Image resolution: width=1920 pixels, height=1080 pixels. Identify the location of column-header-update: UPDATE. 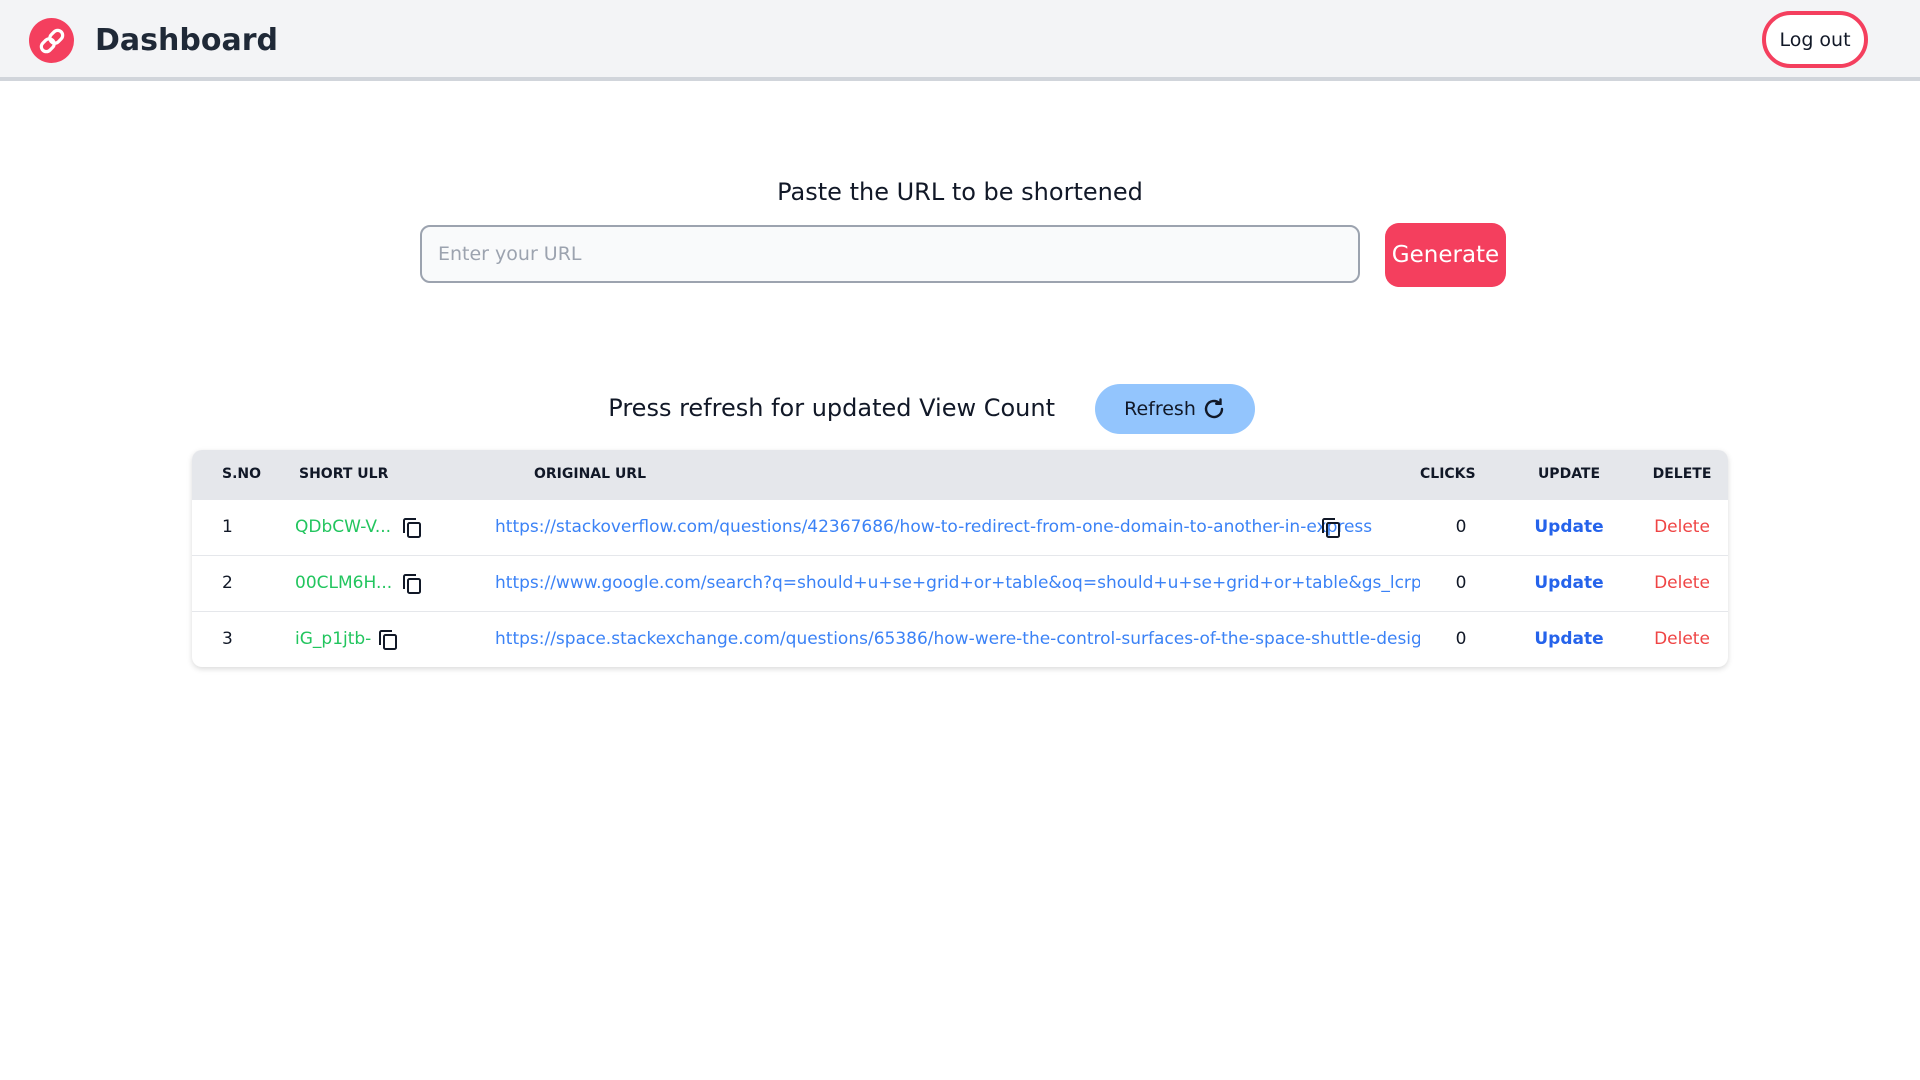
(1569, 474).